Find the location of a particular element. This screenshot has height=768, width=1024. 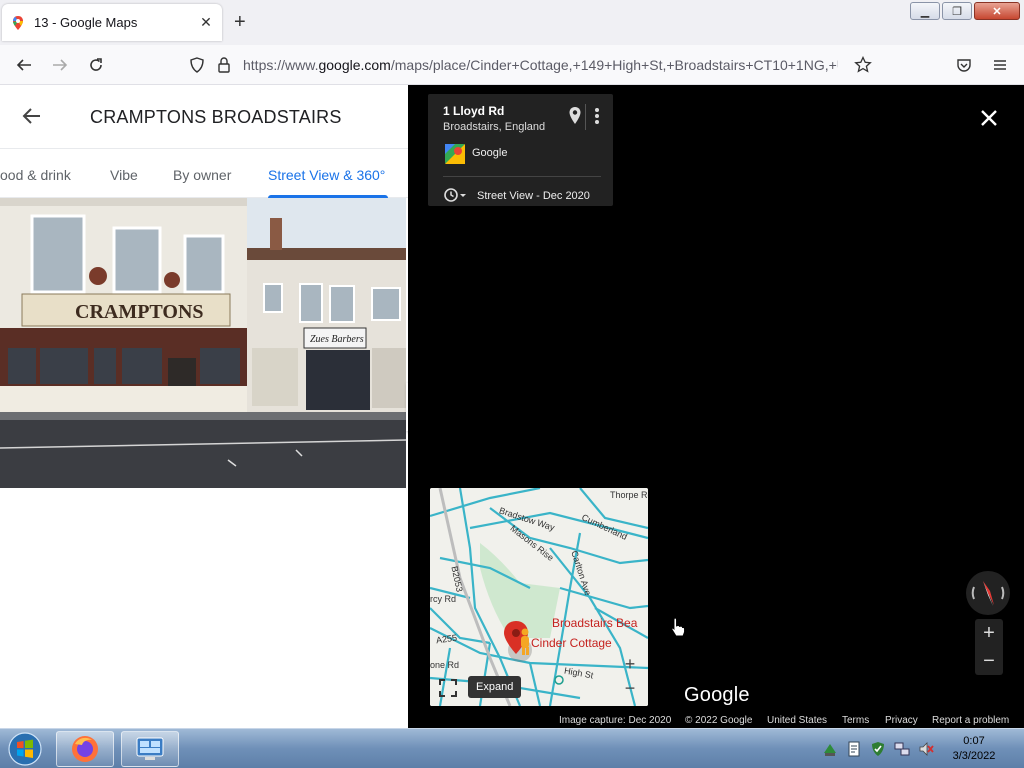

expand-tooltip: Expand is located at coordinates (495, 687).